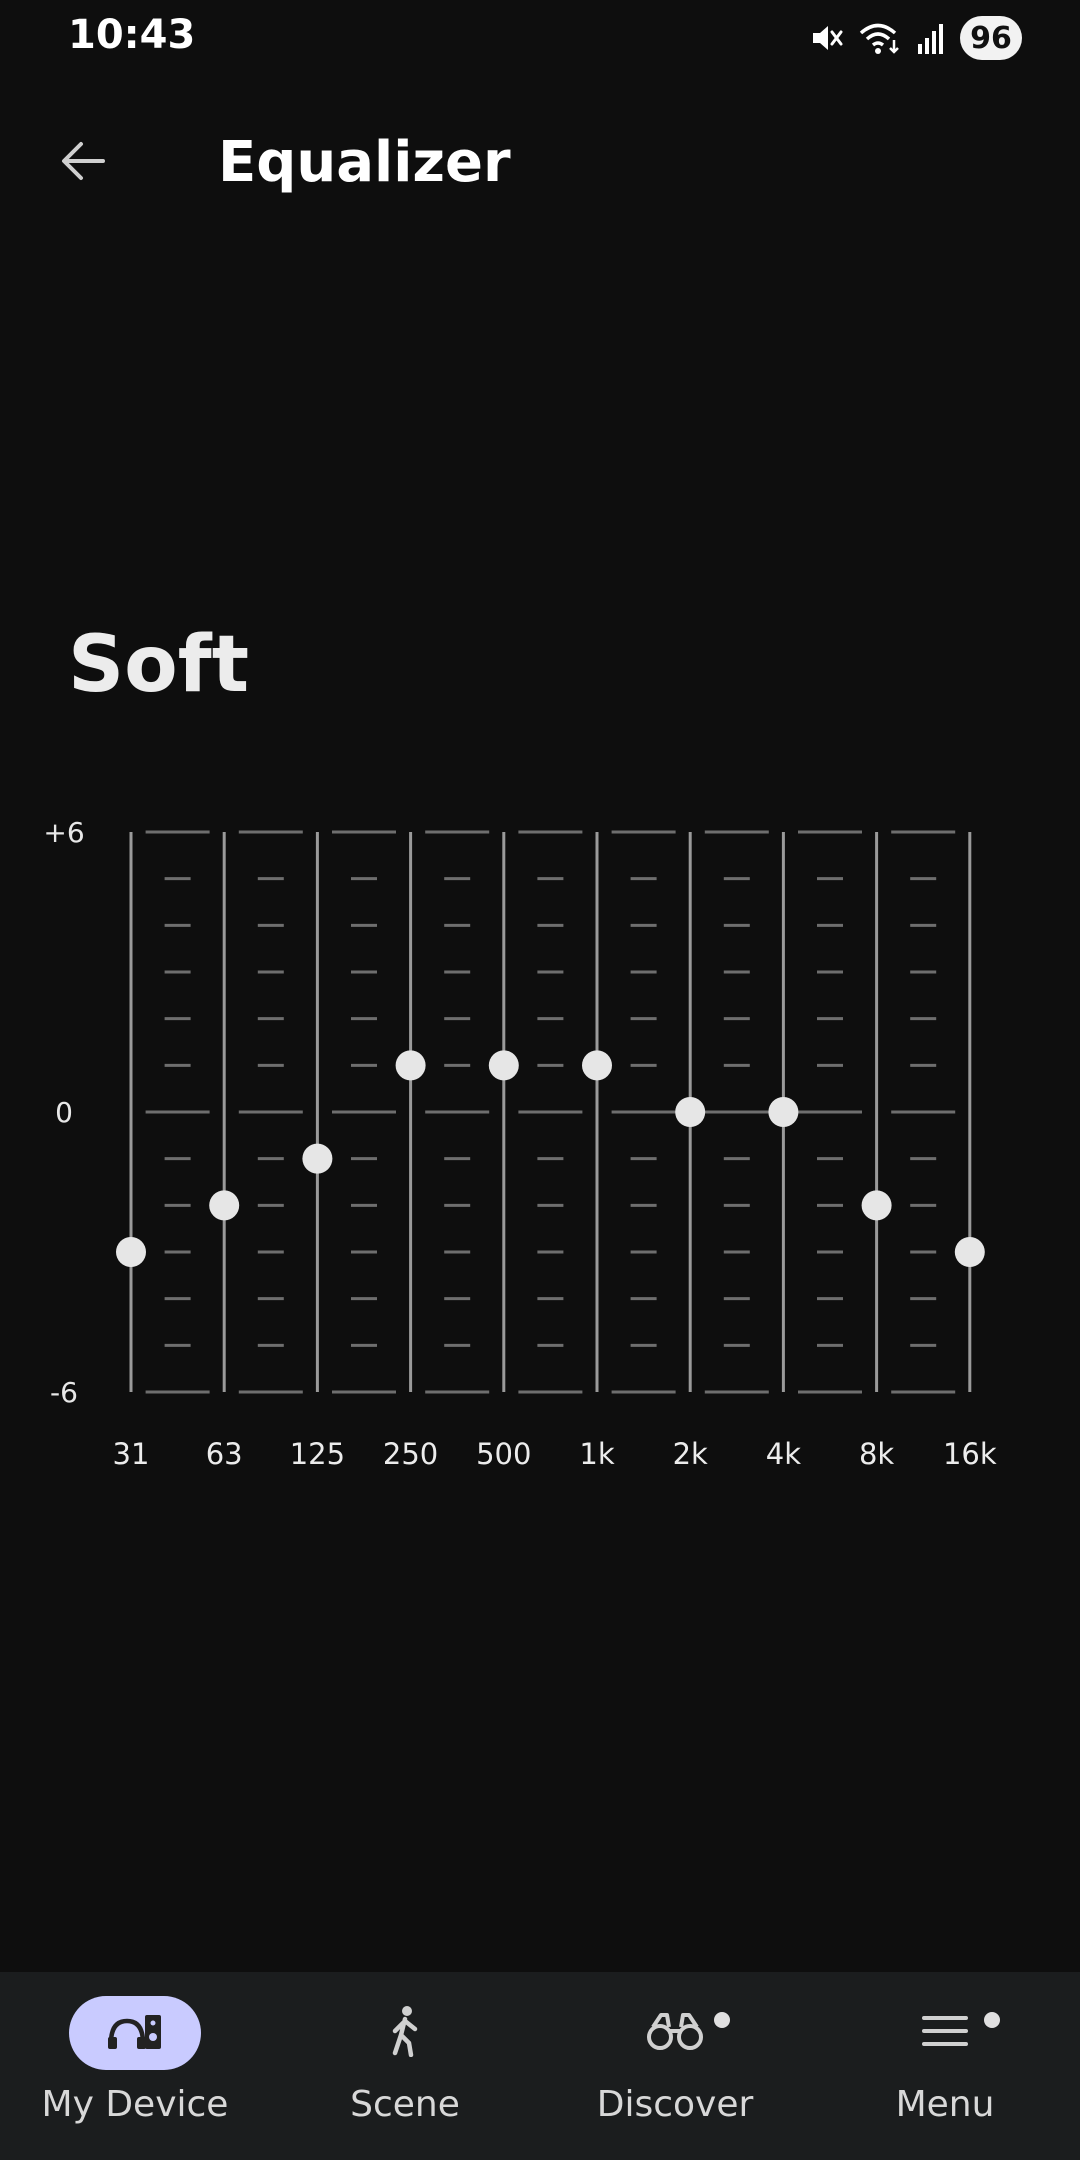  Describe the element at coordinates (991, 38) in the screenshot. I see `battery-indicator: 96` at that location.